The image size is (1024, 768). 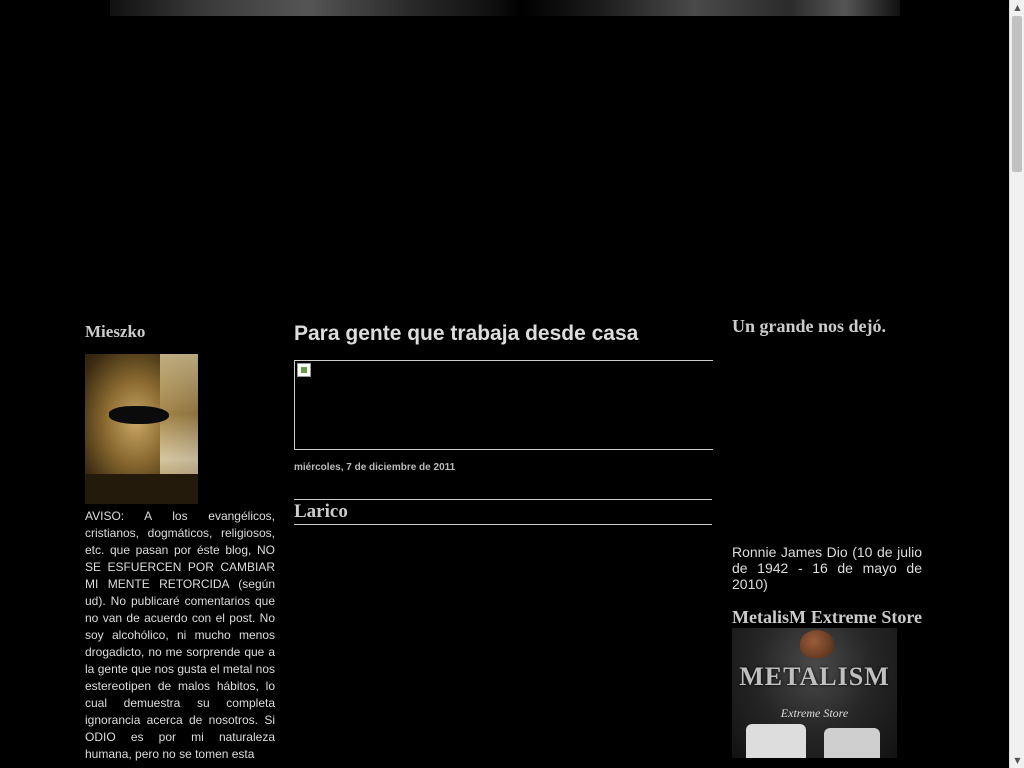 What do you see at coordinates (814, 693) in the screenshot?
I see `store-banner-image: METALISM Extreme Store` at bounding box center [814, 693].